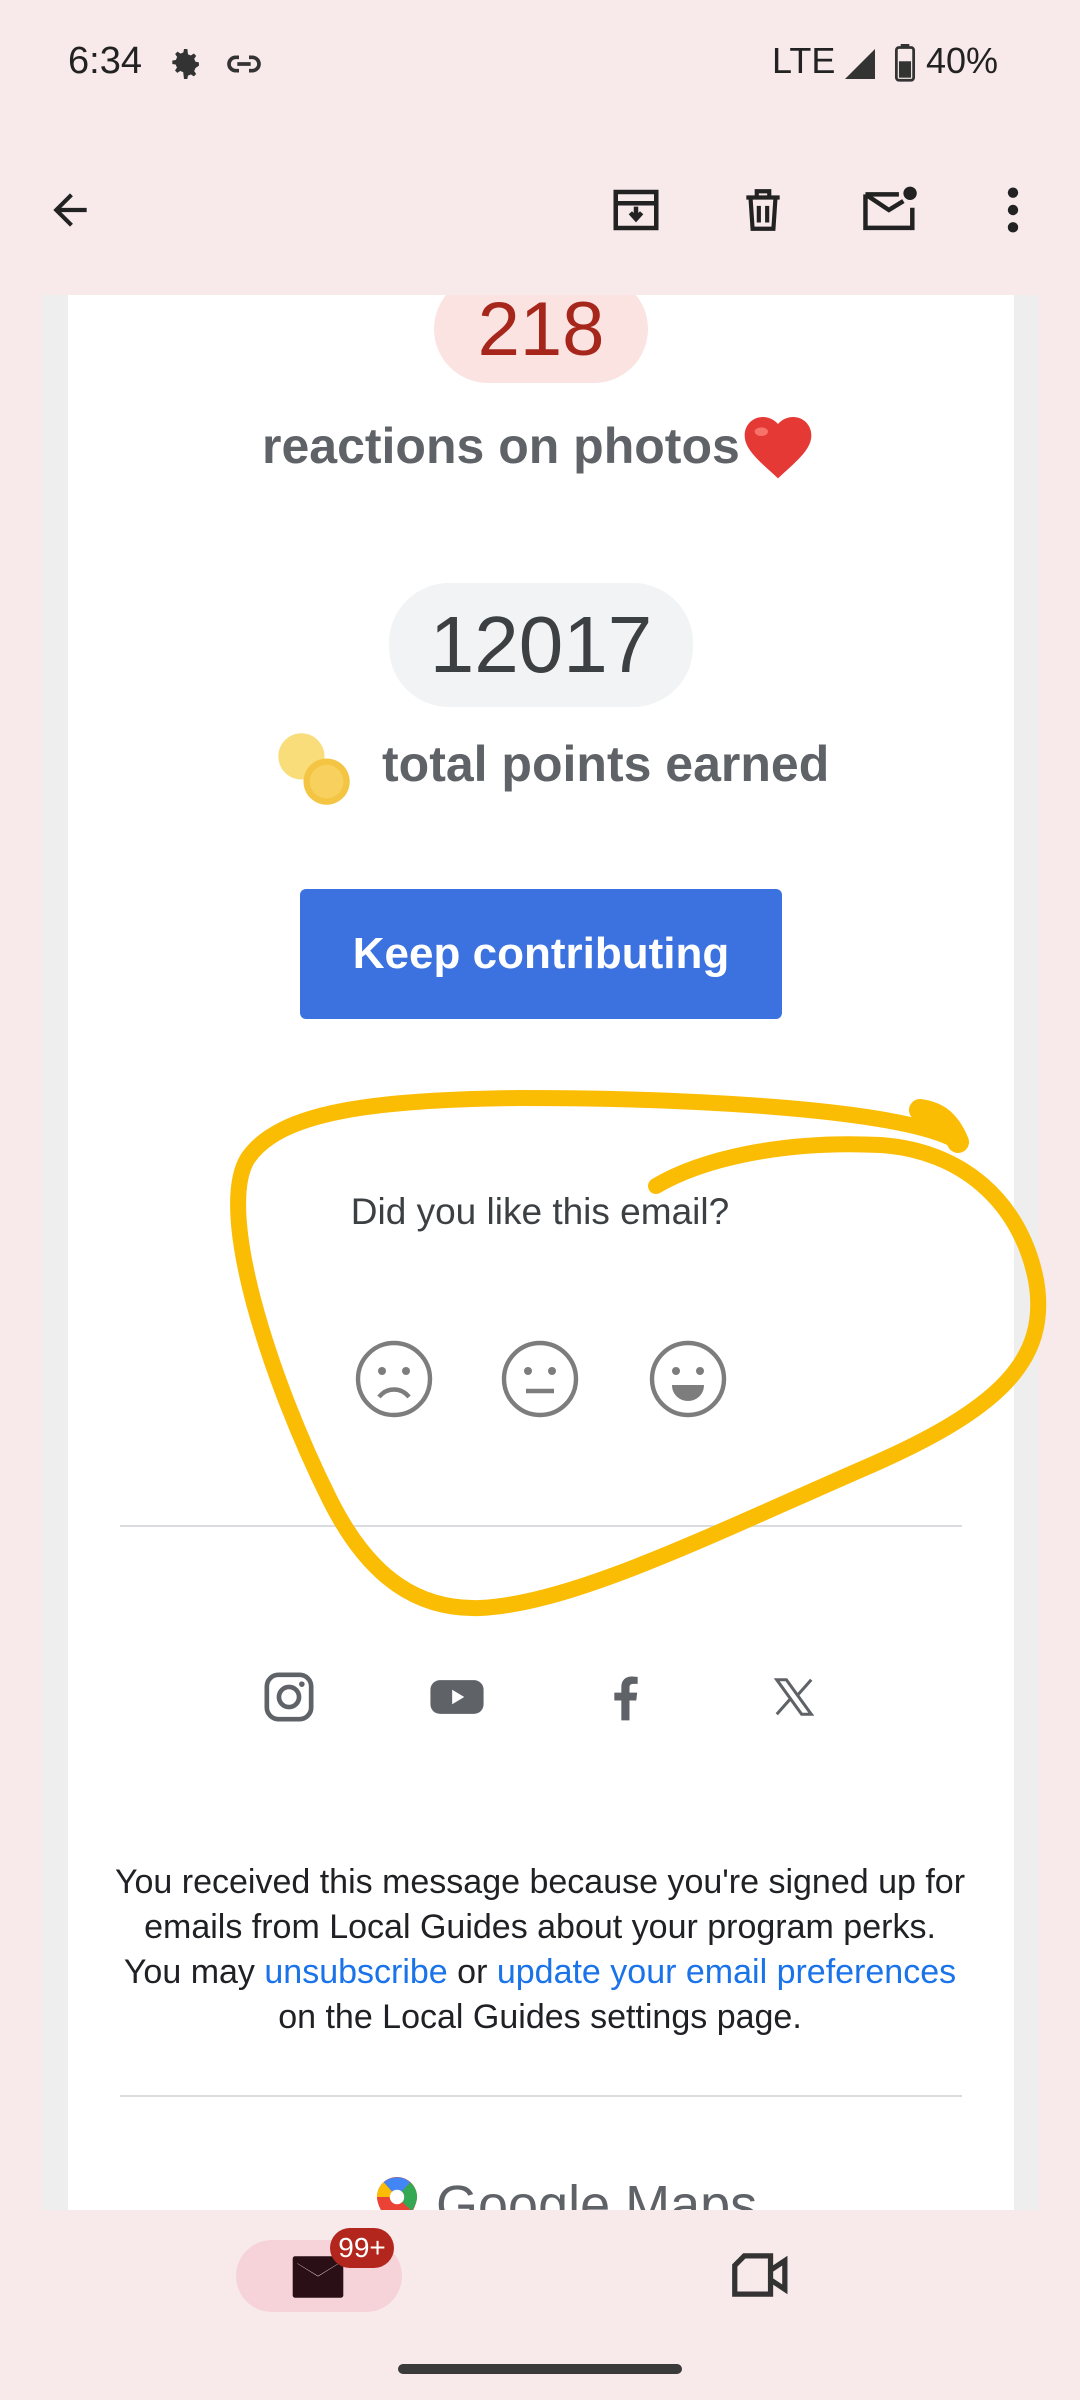  What do you see at coordinates (472, 1972) in the screenshot?
I see `footer-line-3-mid: or` at bounding box center [472, 1972].